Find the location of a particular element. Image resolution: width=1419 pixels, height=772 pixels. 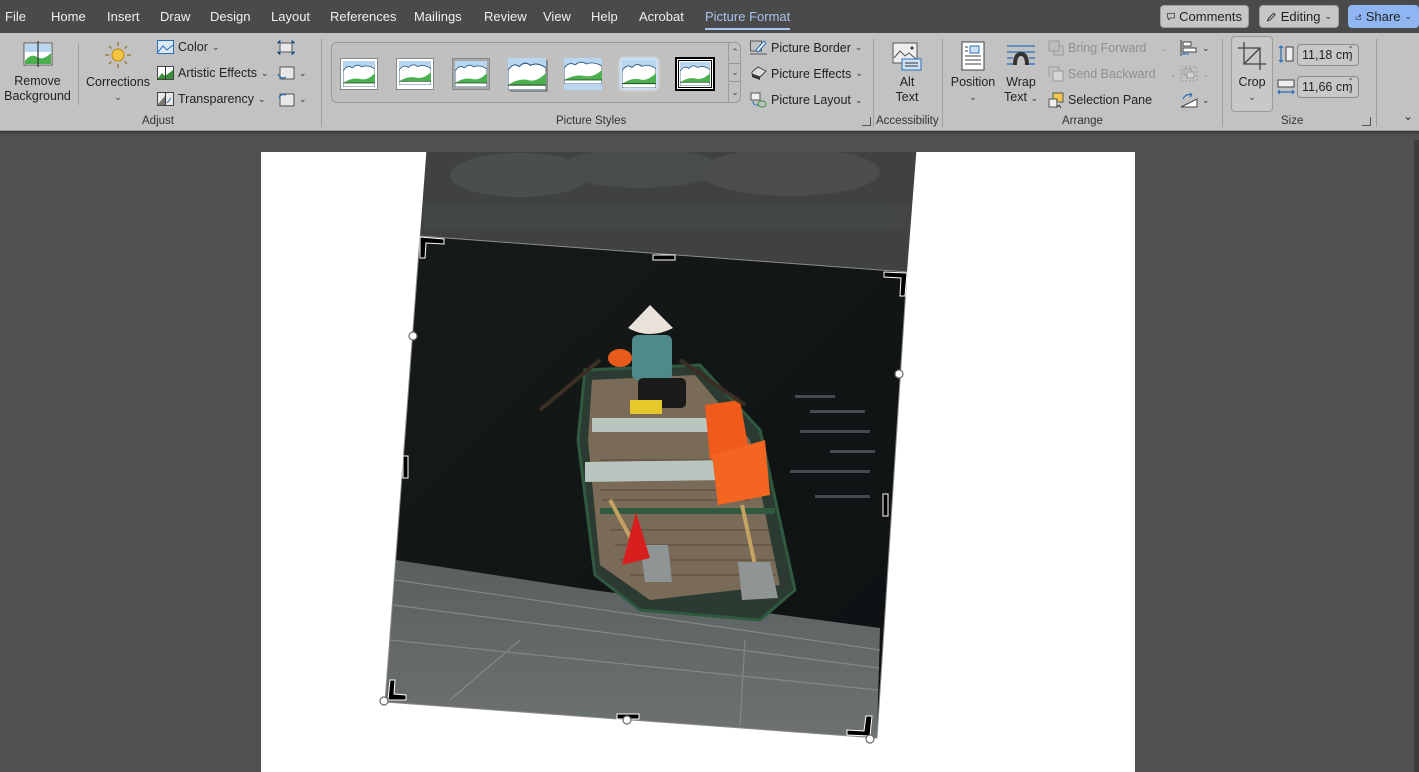

resize-handle-bottom-right is located at coordinates (870, 739).